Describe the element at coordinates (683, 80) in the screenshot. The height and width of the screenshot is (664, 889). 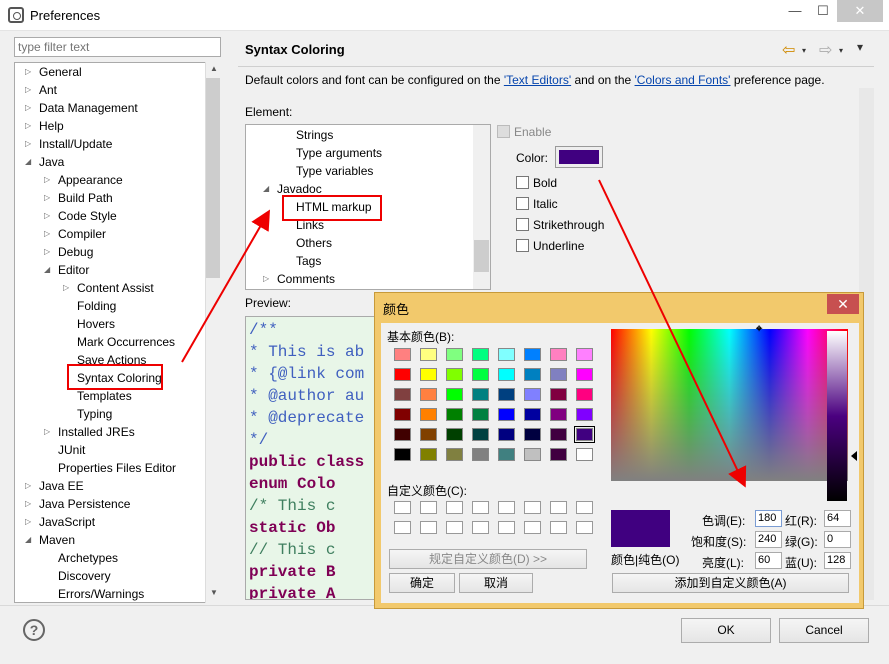
I see `colors-and-fonts-link: 'Colors and Fonts'` at that location.